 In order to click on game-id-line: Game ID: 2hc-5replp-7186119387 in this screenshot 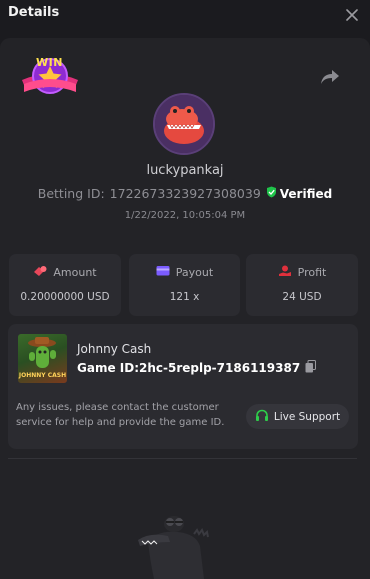, I will do `click(197, 368)`.